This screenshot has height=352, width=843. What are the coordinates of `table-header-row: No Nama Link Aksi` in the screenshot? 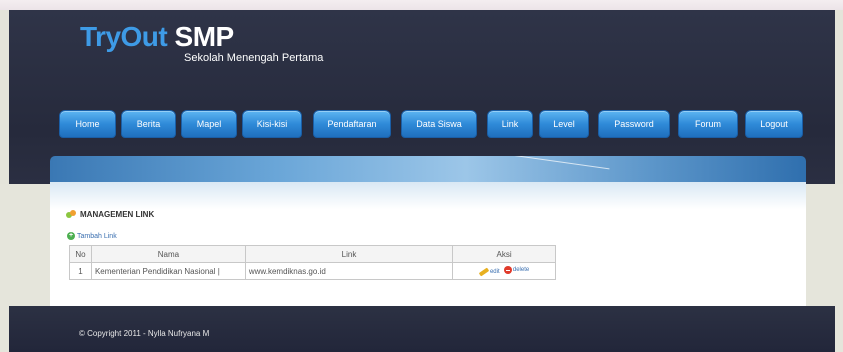 It's located at (312, 254).